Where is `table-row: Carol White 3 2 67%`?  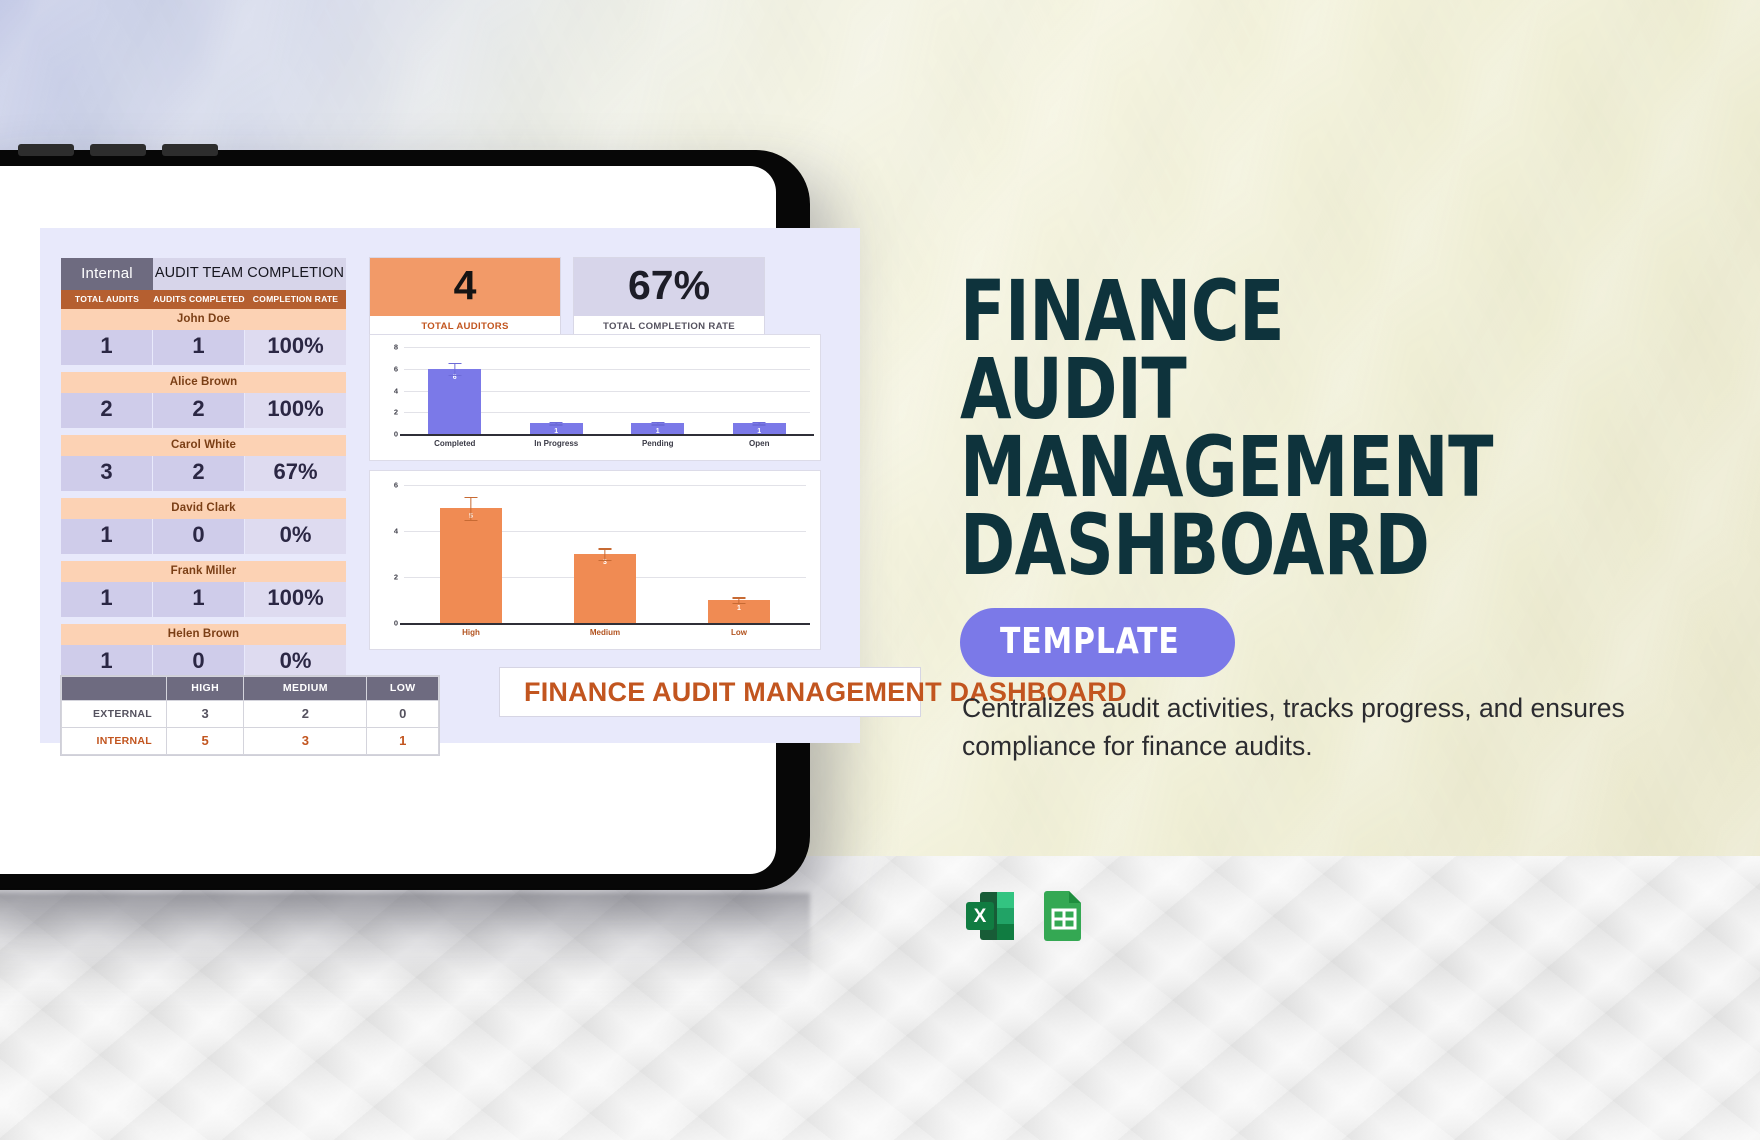
table-row: Carol White 3 2 67% is located at coordinates (203, 463).